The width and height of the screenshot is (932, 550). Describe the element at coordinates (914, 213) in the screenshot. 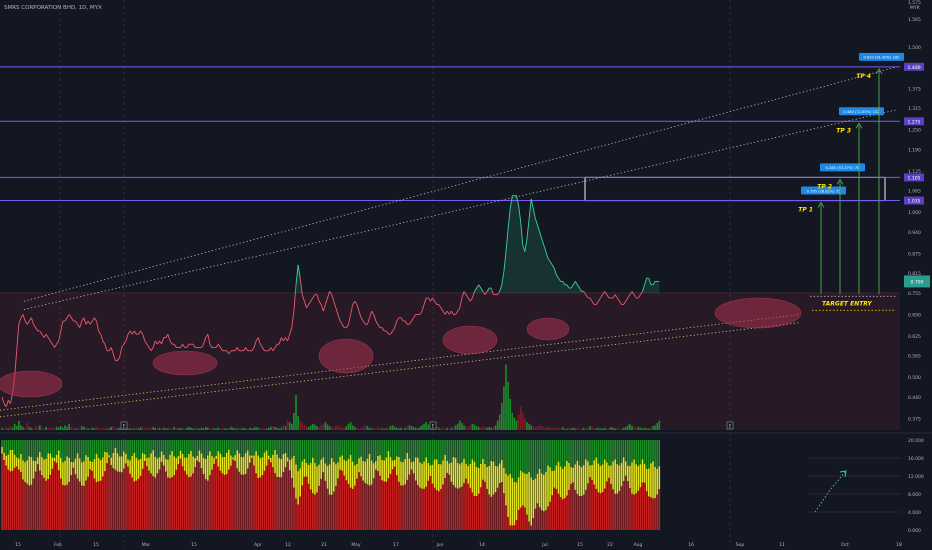

I see `price-axis-label: 1.000` at that location.